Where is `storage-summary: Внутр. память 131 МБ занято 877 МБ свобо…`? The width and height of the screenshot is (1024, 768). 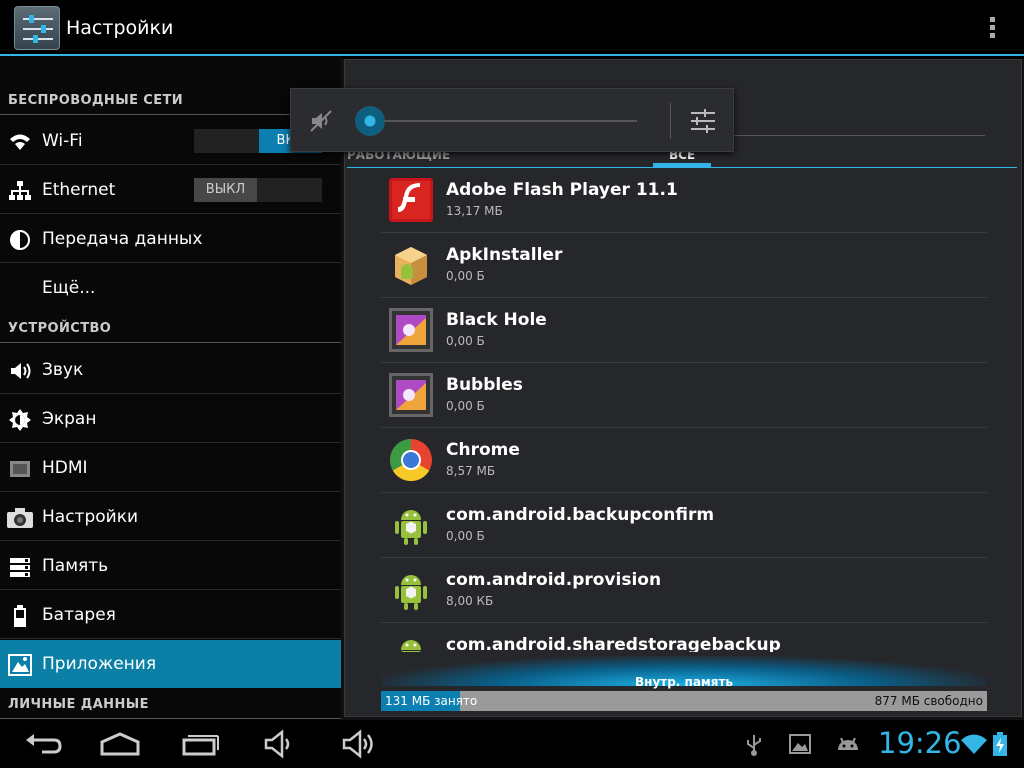 storage-summary: Внутр. память 131 МБ занято 877 МБ свобо… is located at coordinates (684, 684).